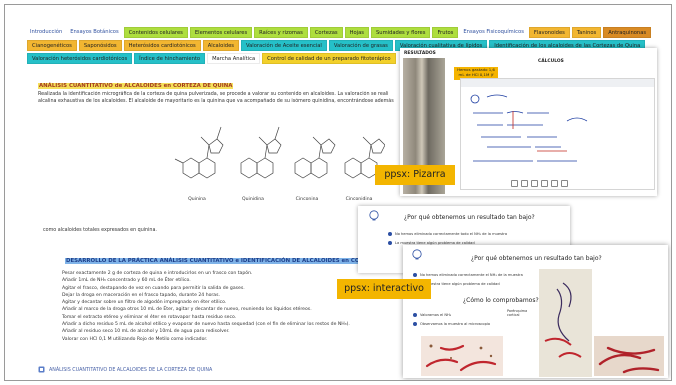  I want to click on tab-row3-2: Marcha Analítica, so click(234, 58).